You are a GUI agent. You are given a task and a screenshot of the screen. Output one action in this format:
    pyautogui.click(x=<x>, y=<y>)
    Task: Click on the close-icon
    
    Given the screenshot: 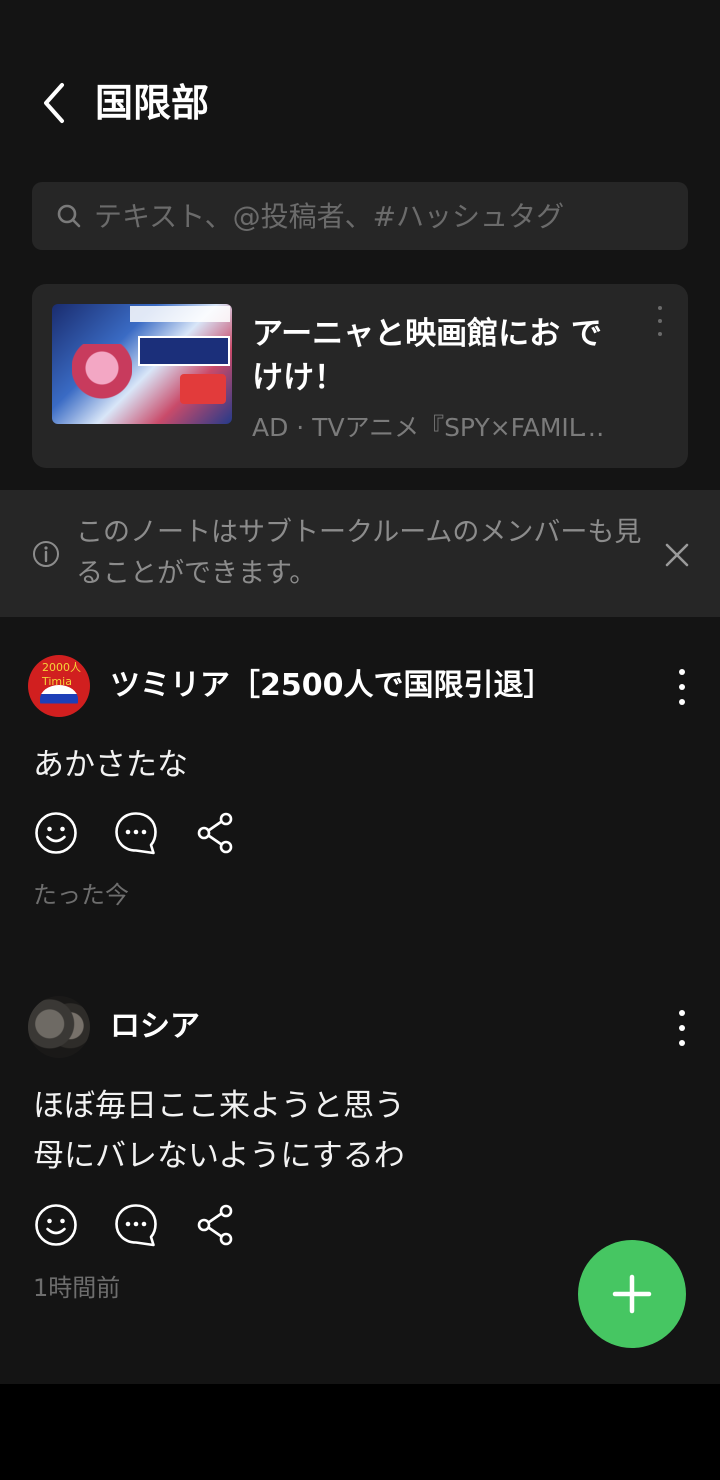 What is the action you would take?
    pyautogui.click(x=677, y=555)
    